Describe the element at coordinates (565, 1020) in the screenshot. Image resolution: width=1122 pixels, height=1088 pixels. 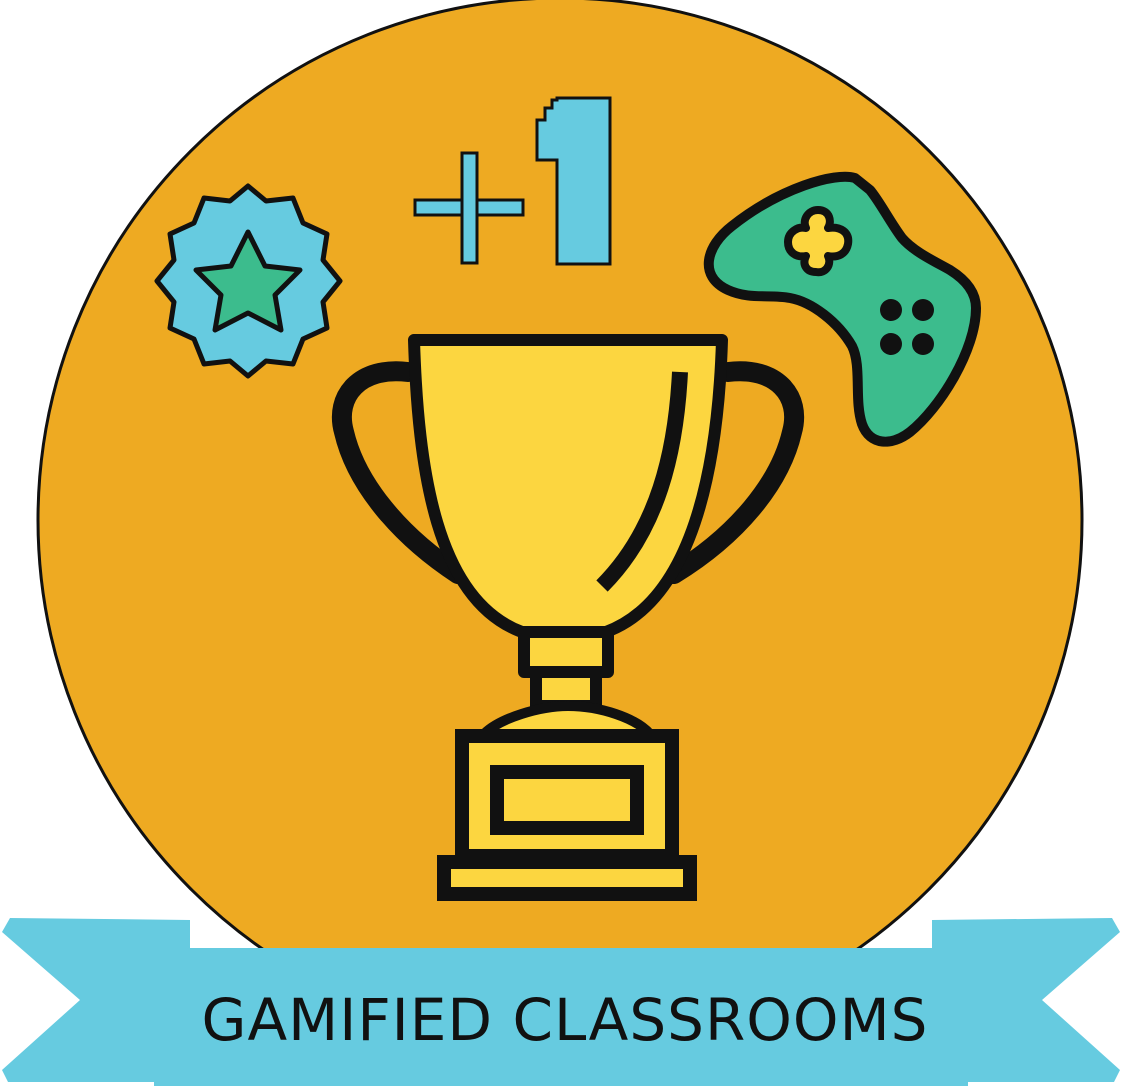
I see `banner-title: GAMIFIED CLASSROOMS` at that location.